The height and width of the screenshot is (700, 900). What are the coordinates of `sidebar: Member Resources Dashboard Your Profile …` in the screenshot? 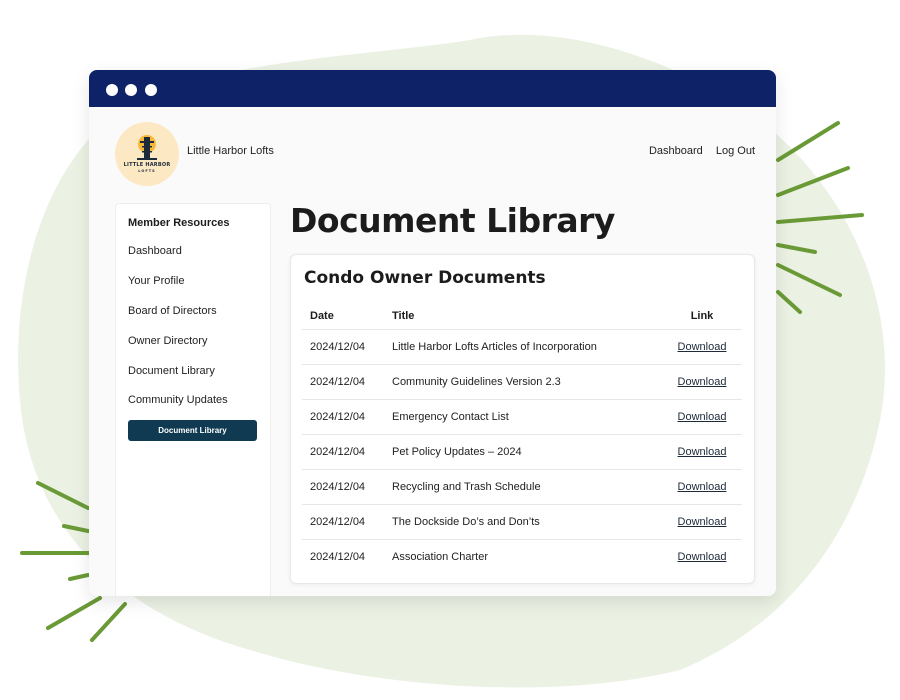 It's located at (193, 399).